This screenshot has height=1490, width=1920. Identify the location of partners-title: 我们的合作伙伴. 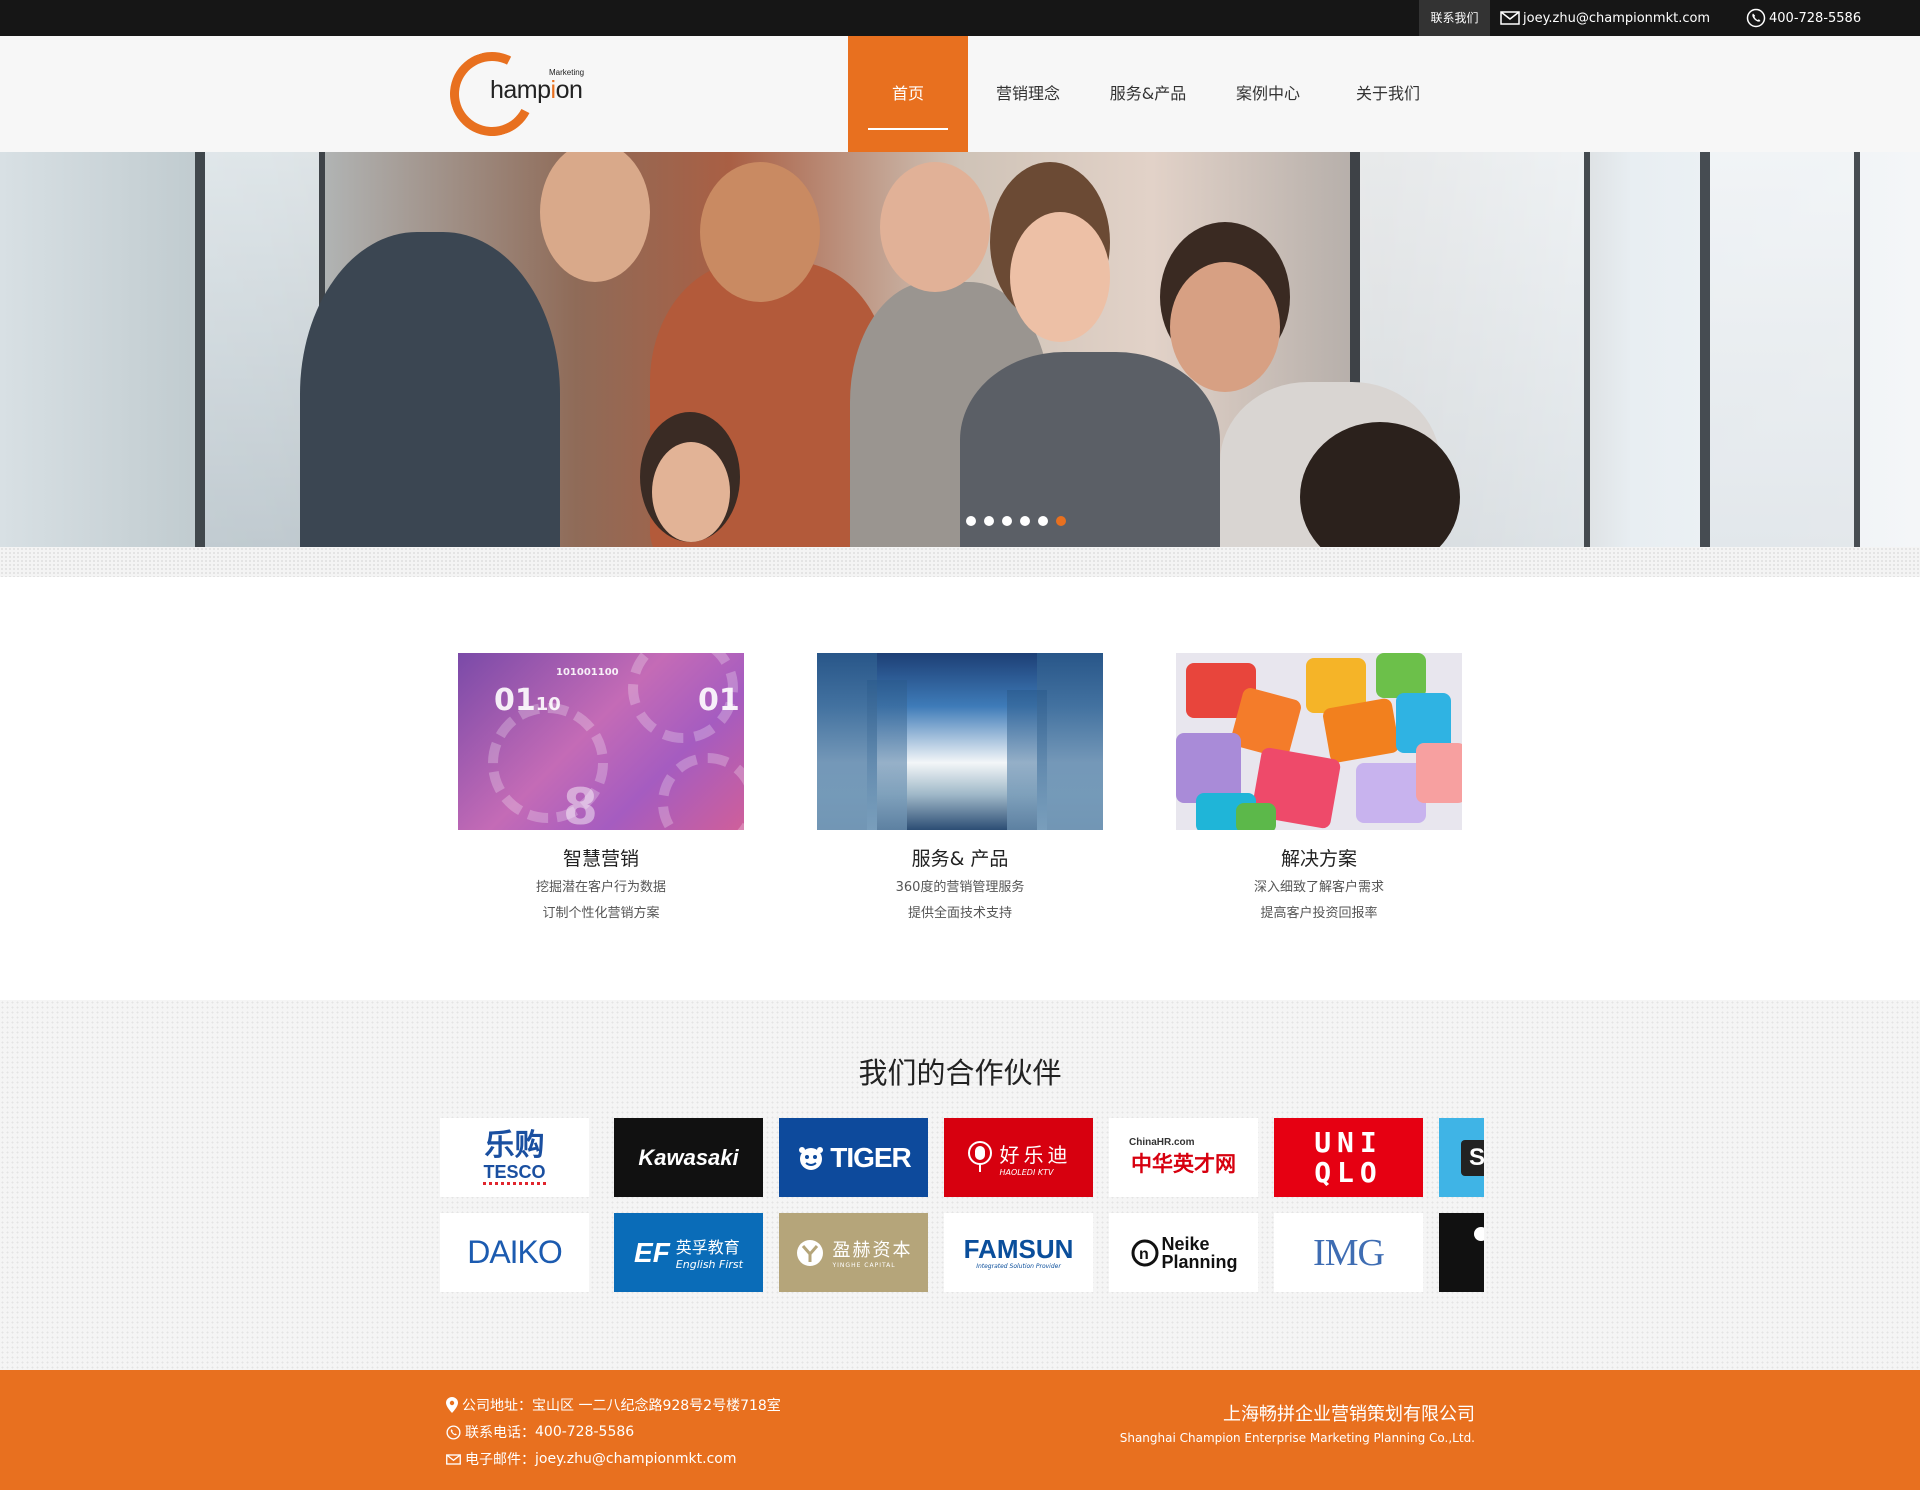
(960, 1073).